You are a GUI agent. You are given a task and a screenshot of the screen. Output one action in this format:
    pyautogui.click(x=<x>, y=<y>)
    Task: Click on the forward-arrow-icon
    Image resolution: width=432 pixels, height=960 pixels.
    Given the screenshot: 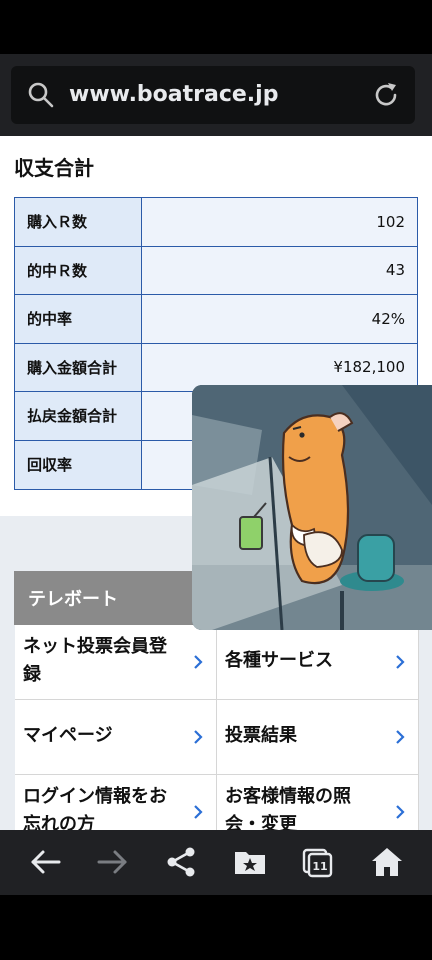 What is the action you would take?
    pyautogui.click(x=113, y=862)
    